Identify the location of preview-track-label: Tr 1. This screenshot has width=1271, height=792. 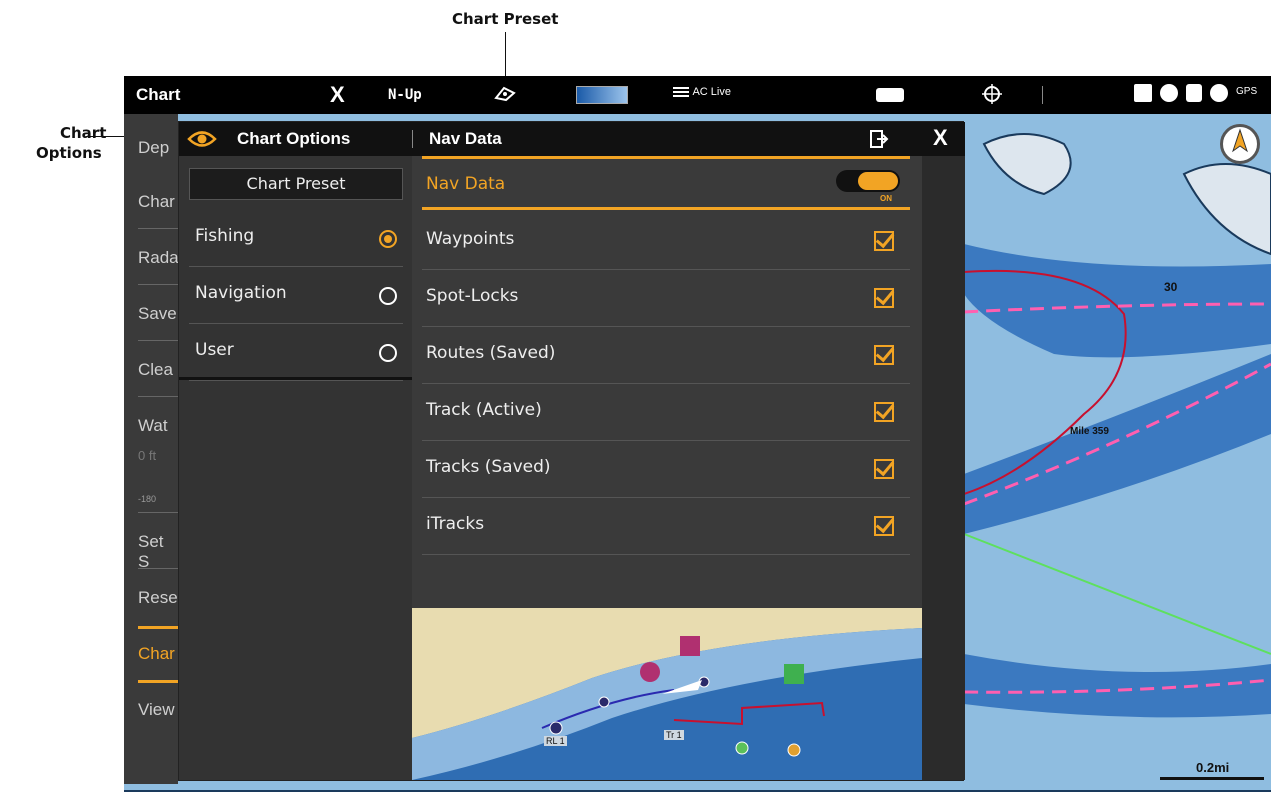
(674, 735).